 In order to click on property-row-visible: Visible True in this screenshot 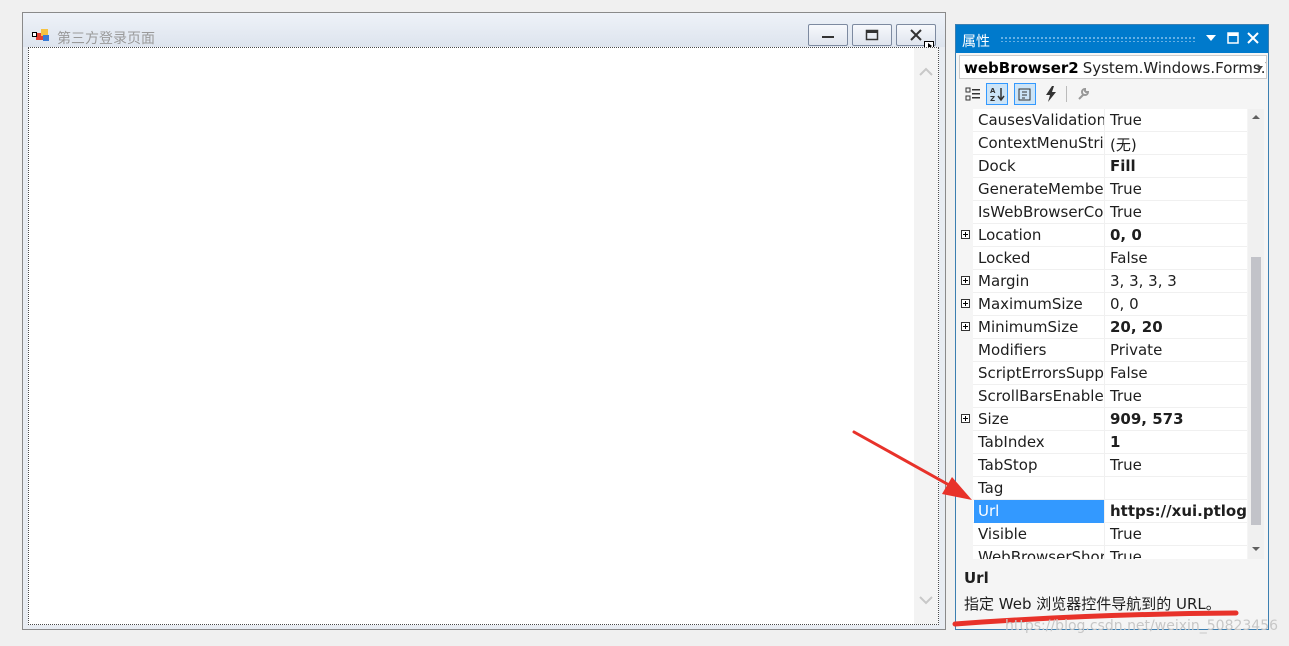, I will do `click(1103, 534)`.